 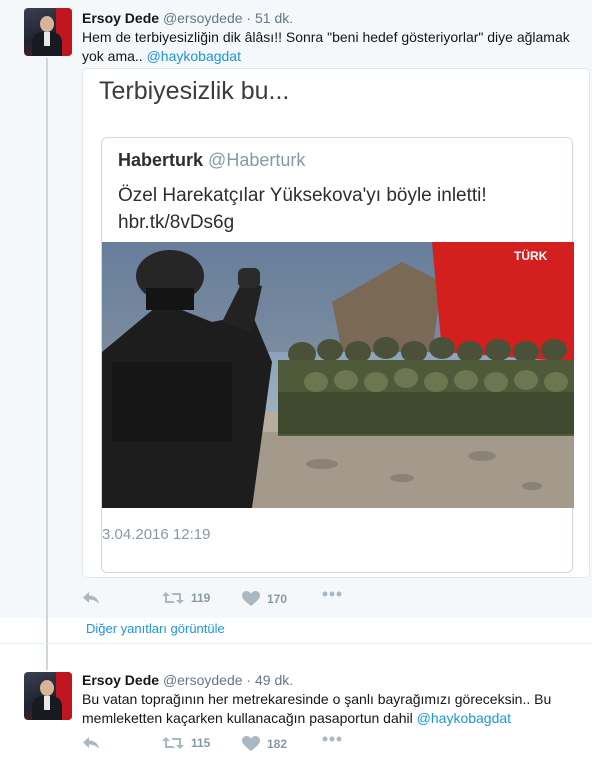 What do you see at coordinates (274, 680) in the screenshot?
I see `timestamp: 49 dk.` at bounding box center [274, 680].